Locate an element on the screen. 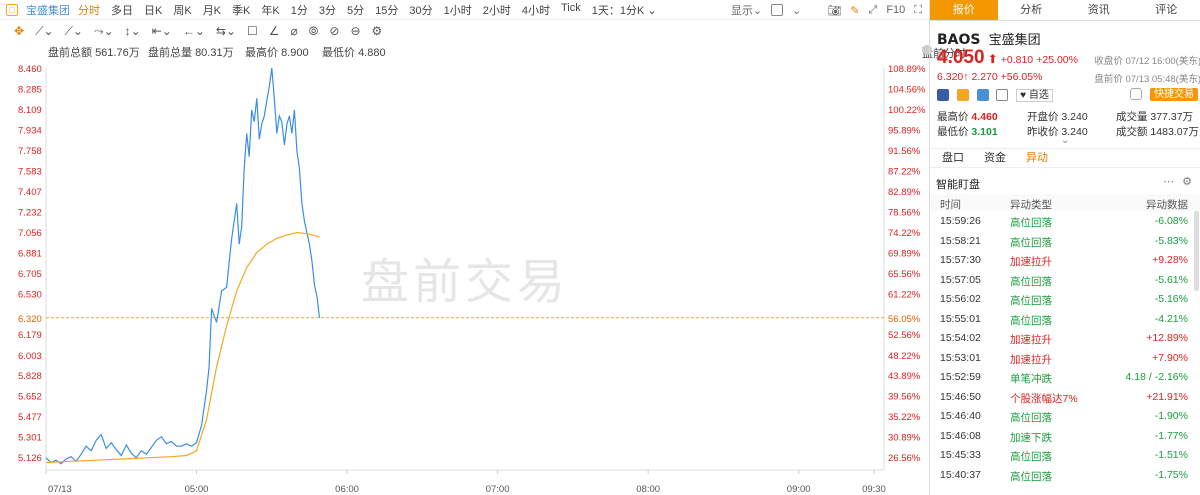 This screenshot has height=495, width=1200. delete-icon: ⊘ is located at coordinates (334, 31).